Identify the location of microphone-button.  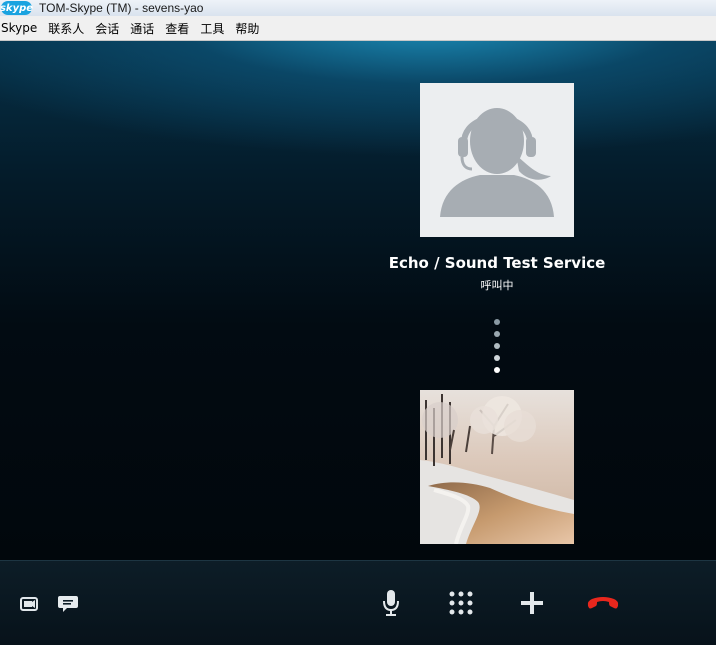
(391, 603).